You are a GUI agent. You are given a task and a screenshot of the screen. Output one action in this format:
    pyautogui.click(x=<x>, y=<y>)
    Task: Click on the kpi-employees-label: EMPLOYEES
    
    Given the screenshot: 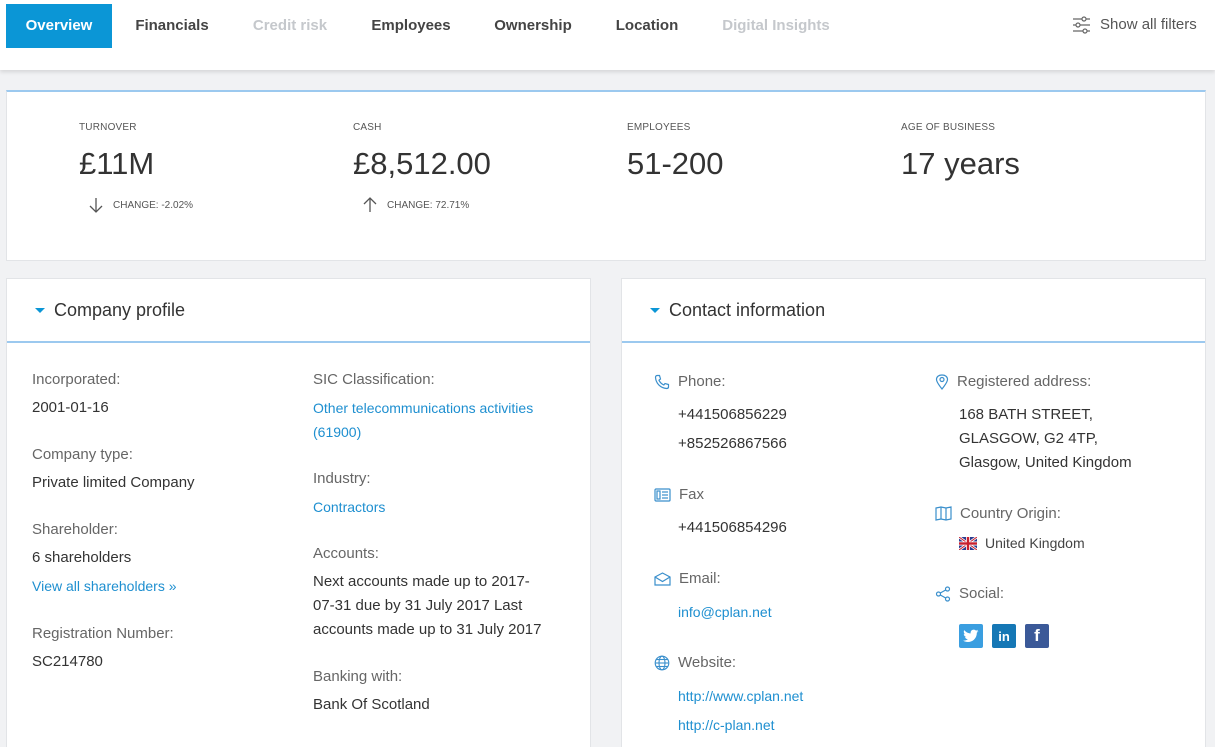 What is the action you would take?
    pyautogui.click(x=659, y=127)
    